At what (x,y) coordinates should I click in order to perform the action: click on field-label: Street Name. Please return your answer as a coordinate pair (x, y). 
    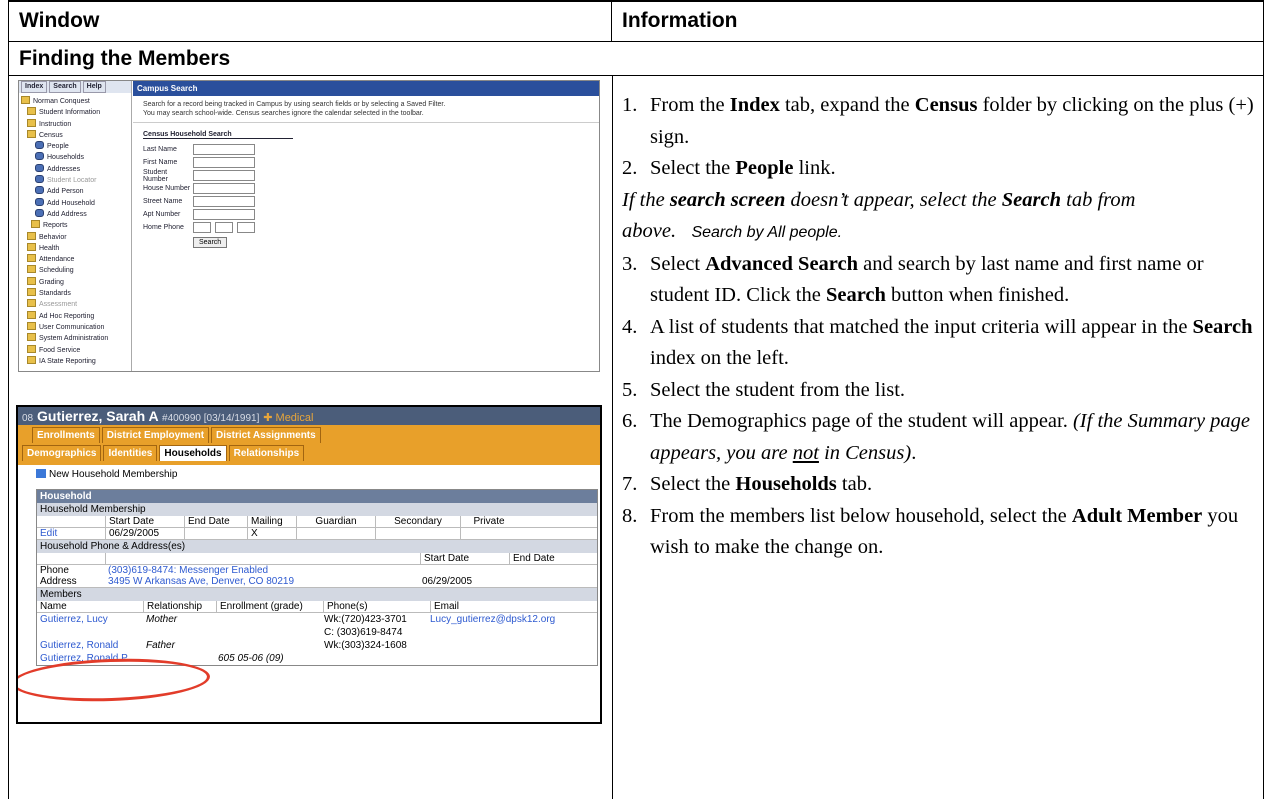
    Looking at the image, I should click on (163, 201).